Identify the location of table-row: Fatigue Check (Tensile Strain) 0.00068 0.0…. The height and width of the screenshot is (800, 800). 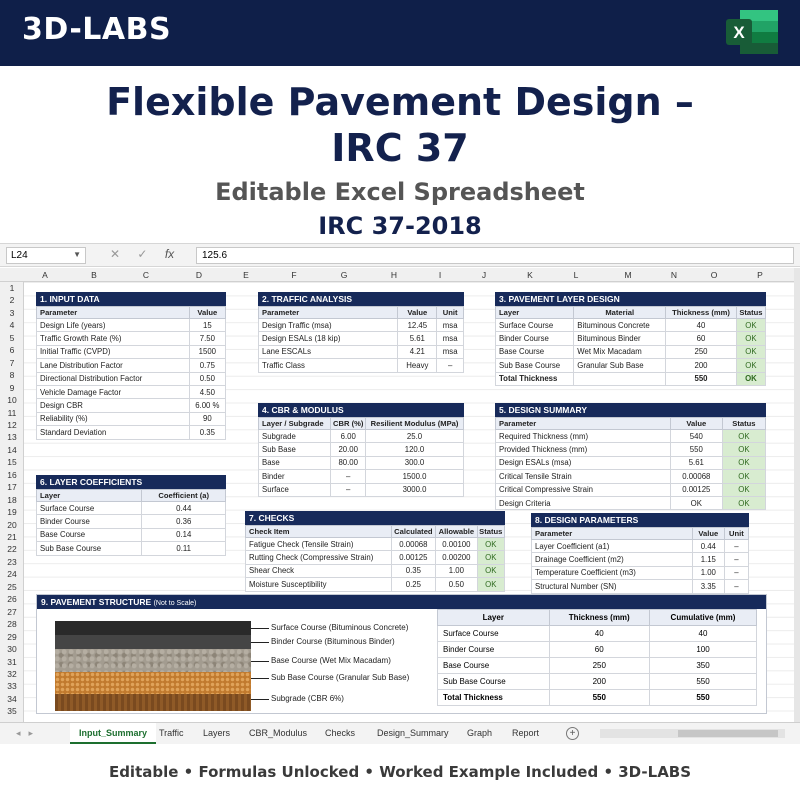
(375, 544).